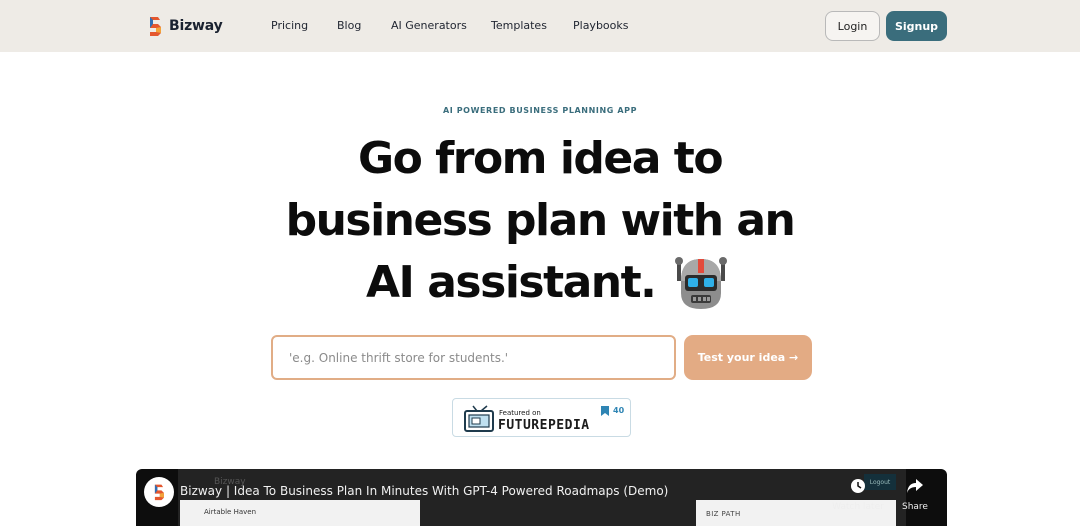  Describe the element at coordinates (429, 25) in the screenshot. I see `nav-ai-generators: AI Generators` at that location.